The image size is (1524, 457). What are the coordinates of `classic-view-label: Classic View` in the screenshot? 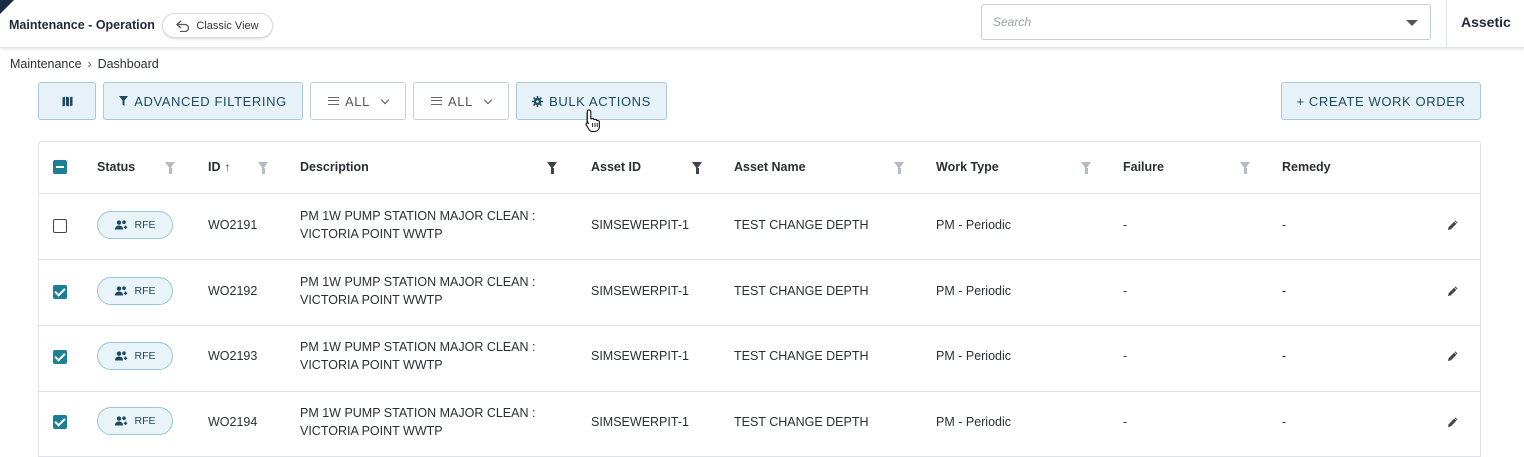 It's located at (227, 25).